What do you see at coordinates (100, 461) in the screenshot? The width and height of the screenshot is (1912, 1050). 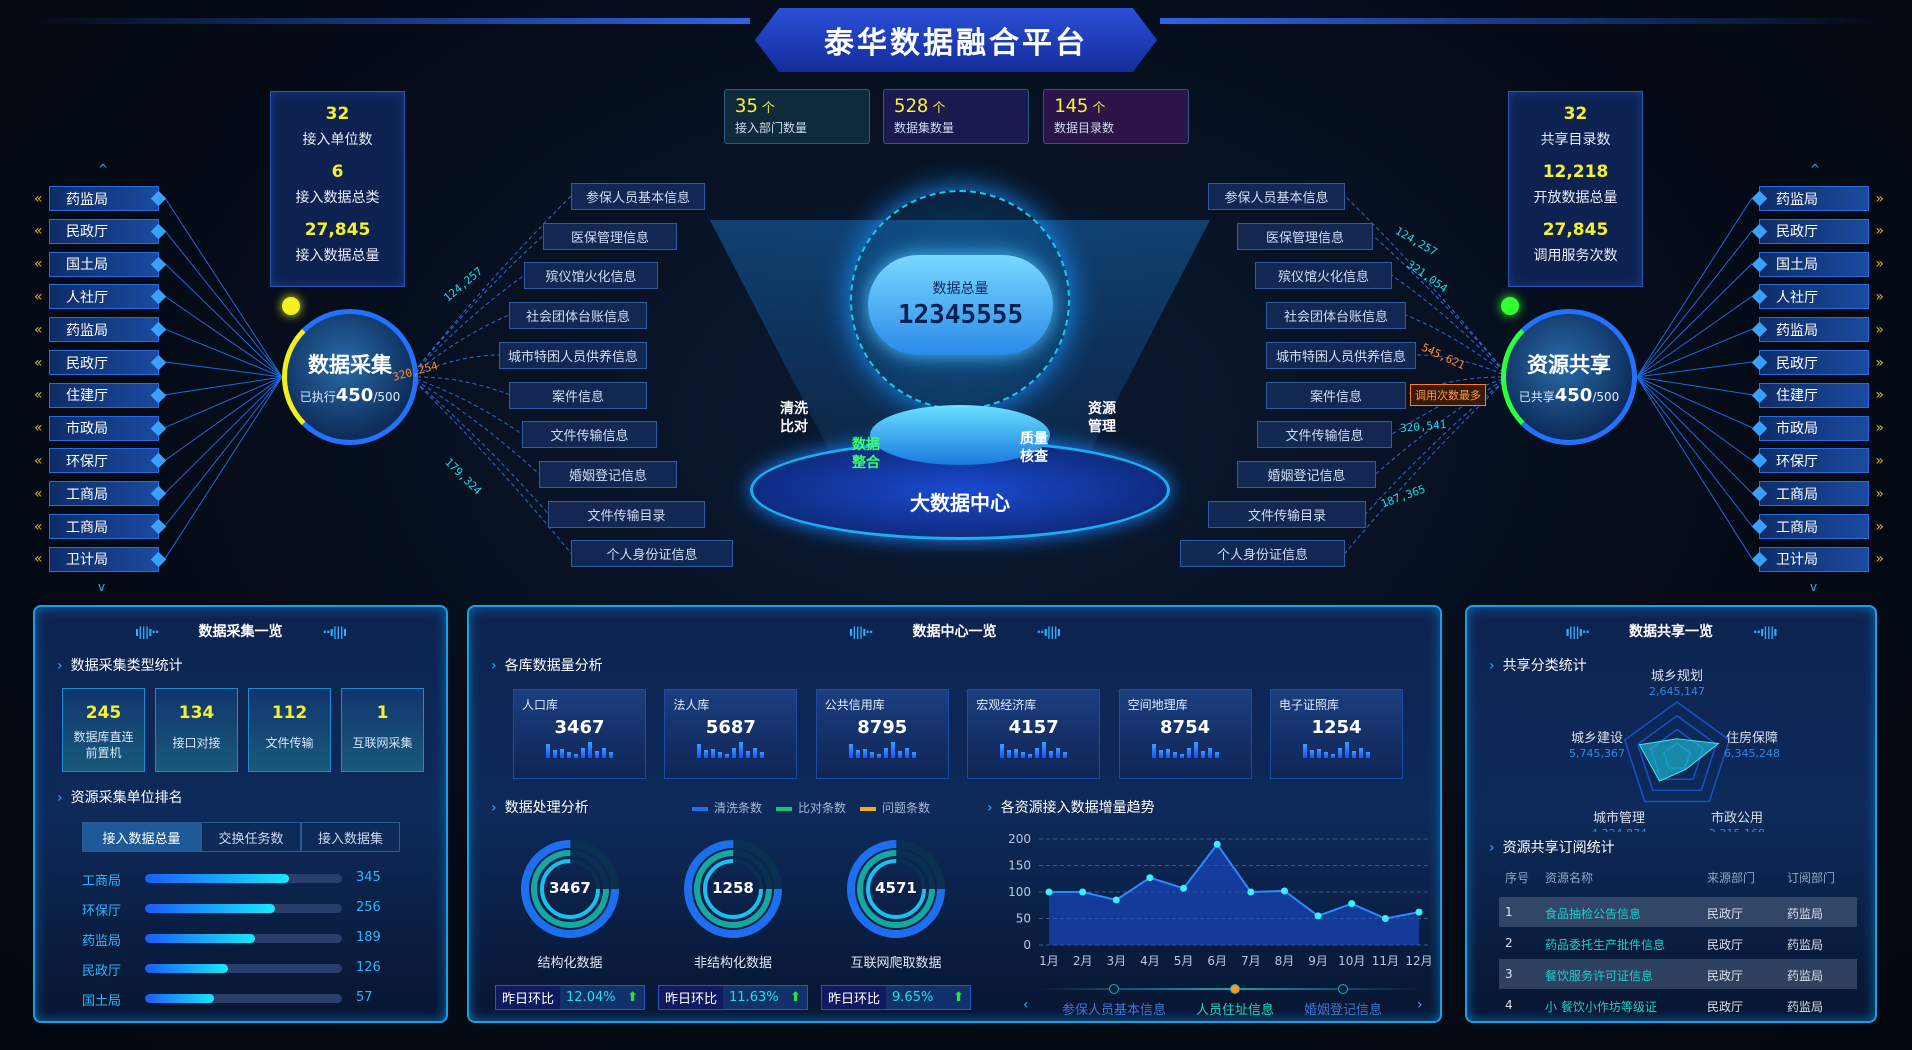 I see `department-item: « 环保厅` at bounding box center [100, 461].